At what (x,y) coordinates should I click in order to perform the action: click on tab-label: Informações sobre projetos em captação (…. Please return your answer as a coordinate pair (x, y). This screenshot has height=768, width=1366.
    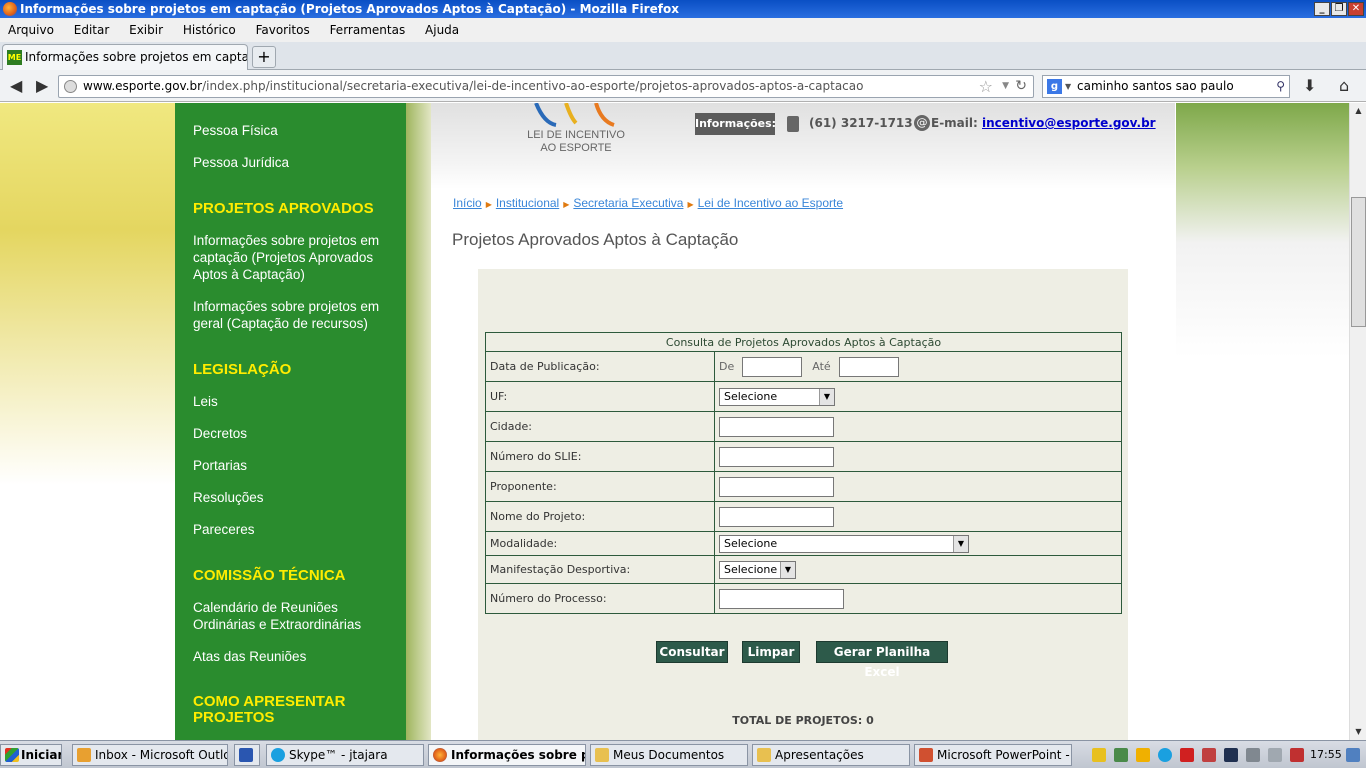
    Looking at the image, I should click on (136, 57).